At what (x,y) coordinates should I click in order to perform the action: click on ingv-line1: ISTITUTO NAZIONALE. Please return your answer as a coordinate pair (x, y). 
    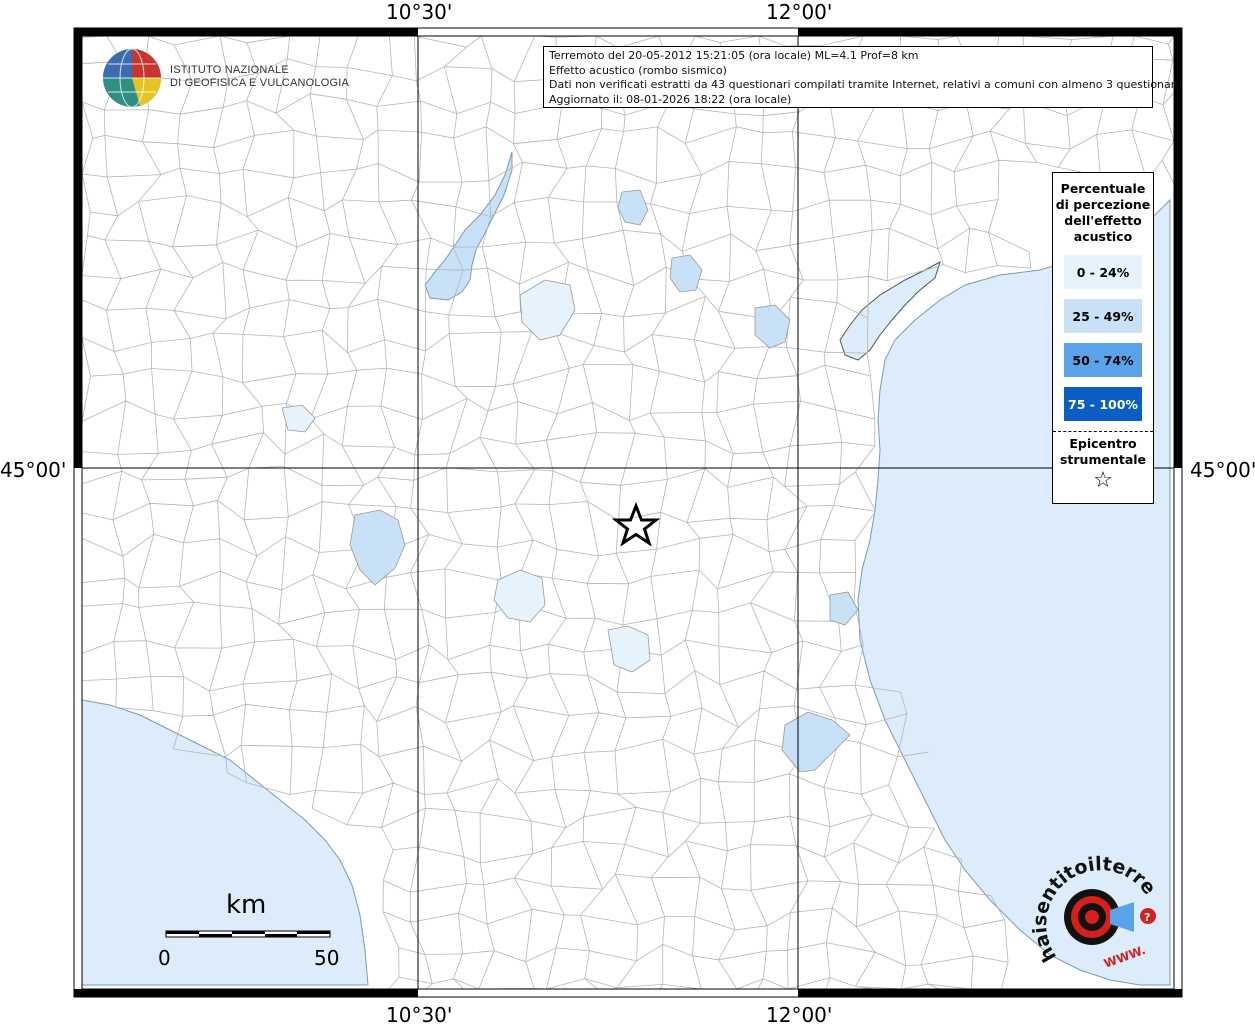
    Looking at the image, I should click on (229, 70).